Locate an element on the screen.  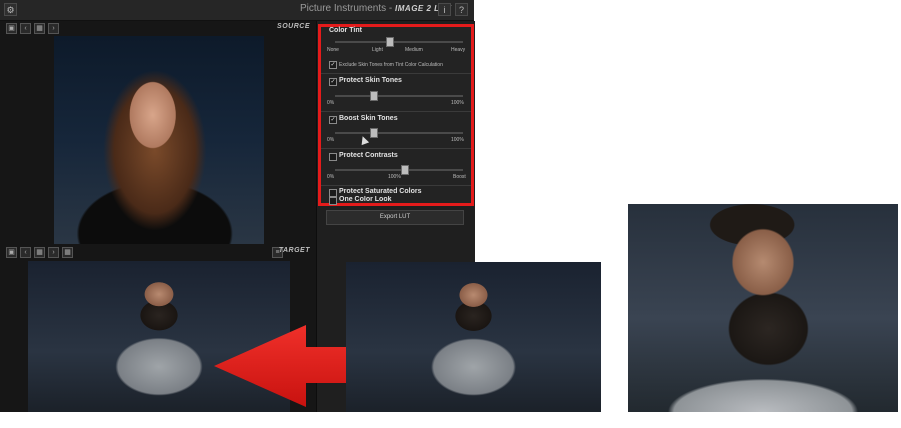
protect-saturated-checkbox is located at coordinates (333, 193).